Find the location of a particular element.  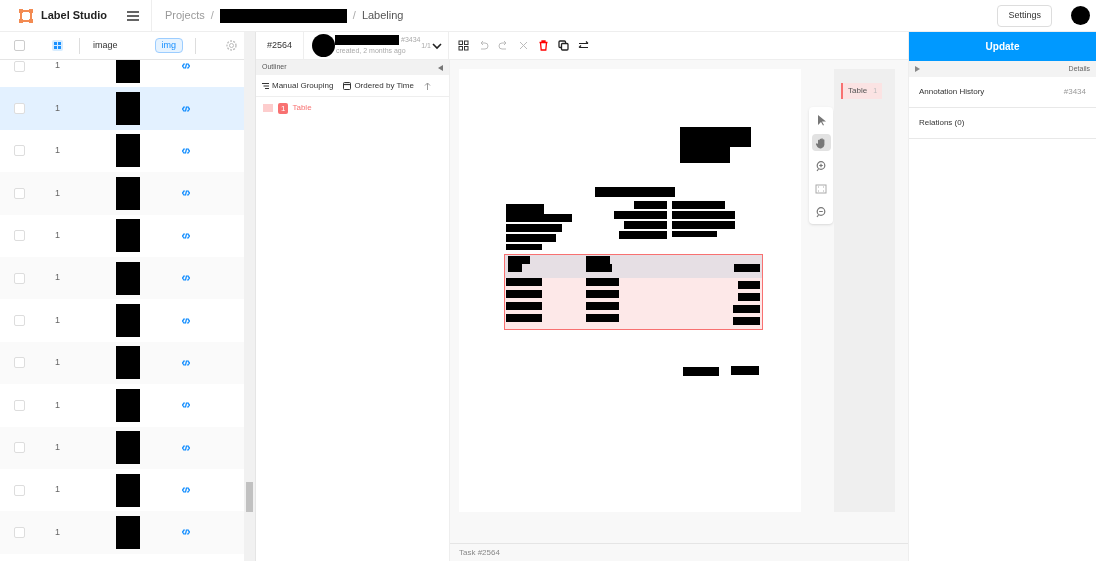

expand-icon is located at coordinates (917, 69).